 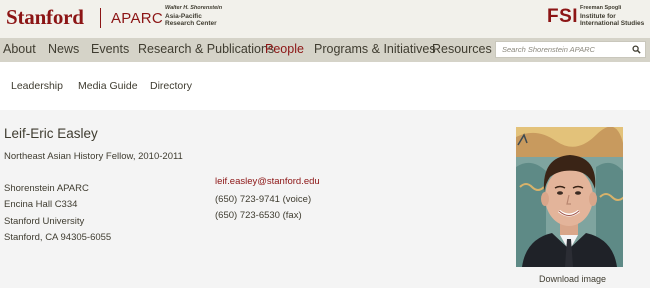 I want to click on profile-photo, so click(x=569, y=197).